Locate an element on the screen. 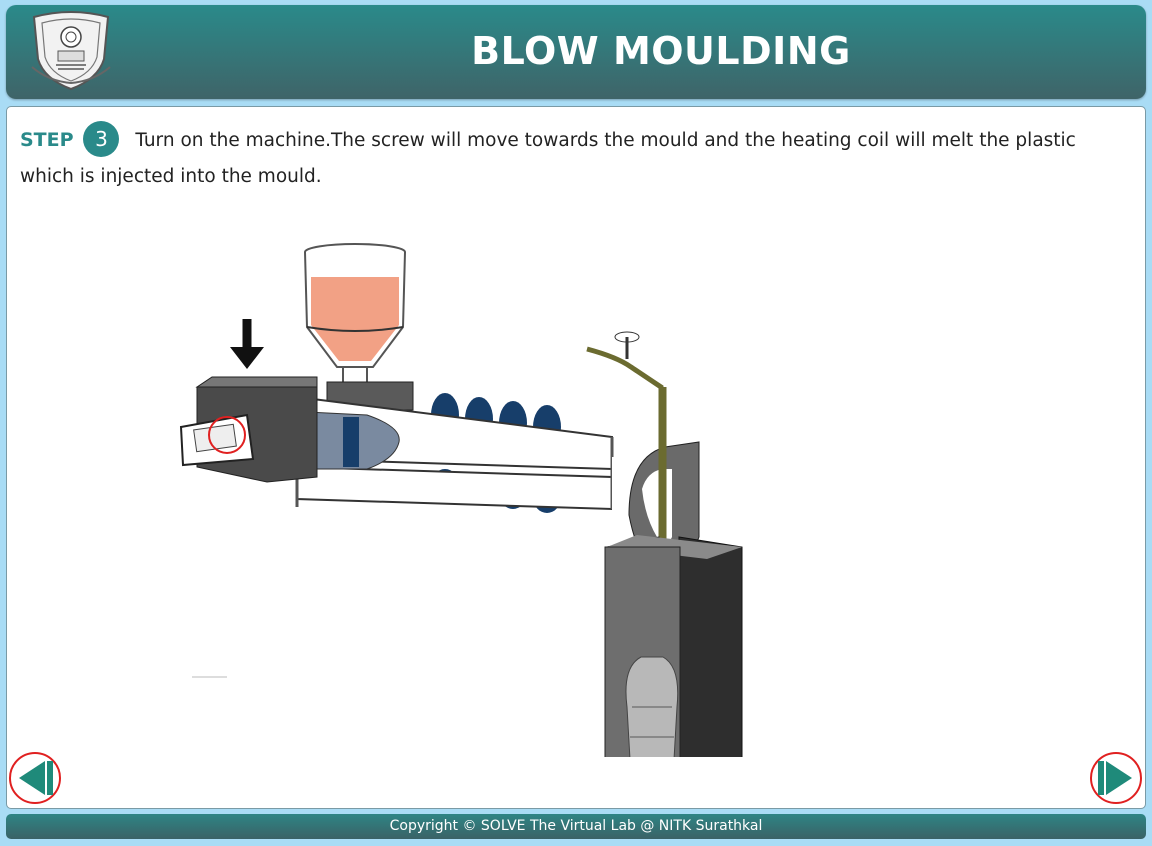 This screenshot has height=846, width=1152. step-number-badge: 3 is located at coordinates (101, 139).